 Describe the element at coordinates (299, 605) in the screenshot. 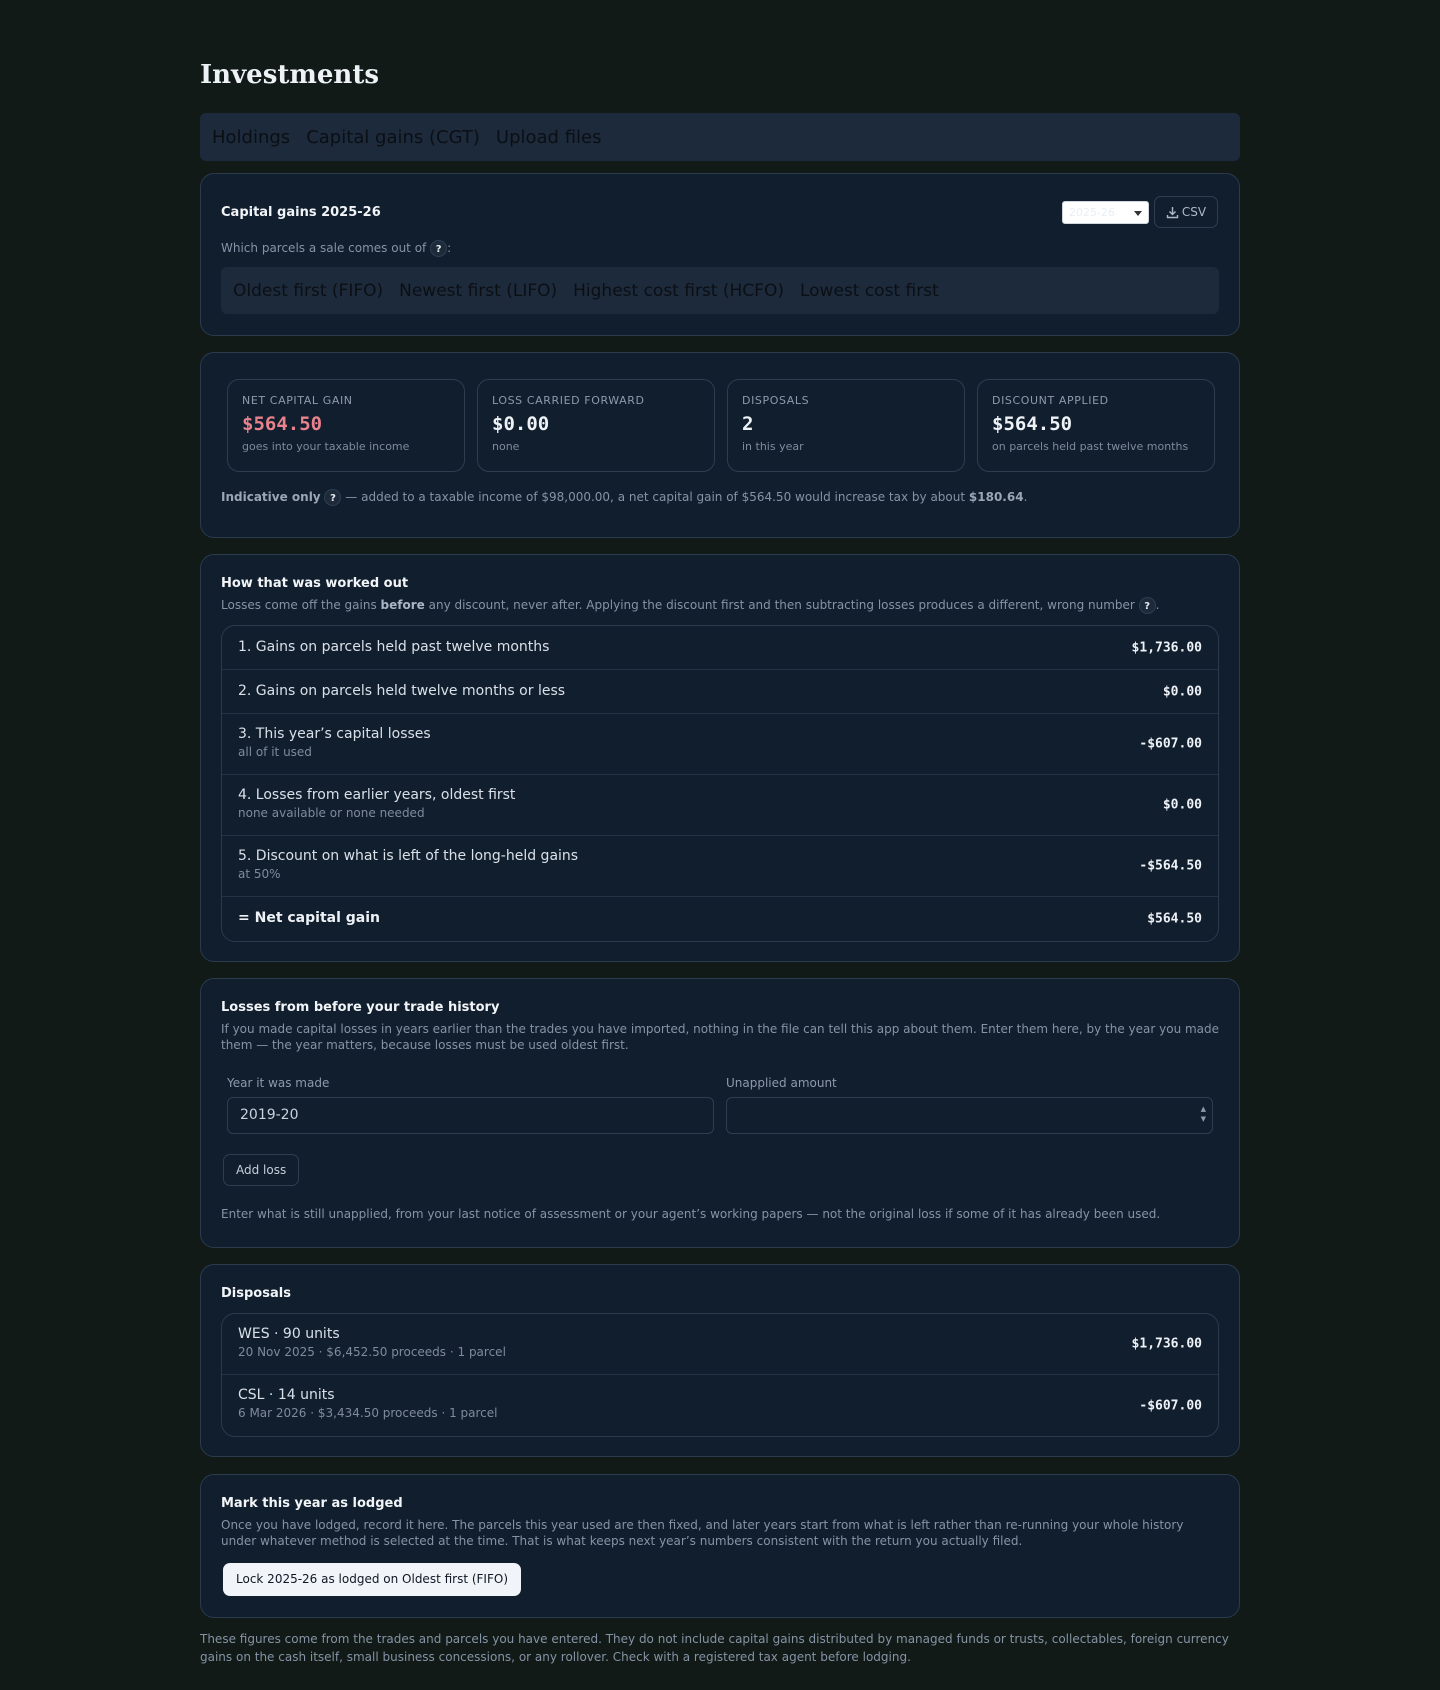

I see `workings-note-a: Losses come off the gains` at that location.